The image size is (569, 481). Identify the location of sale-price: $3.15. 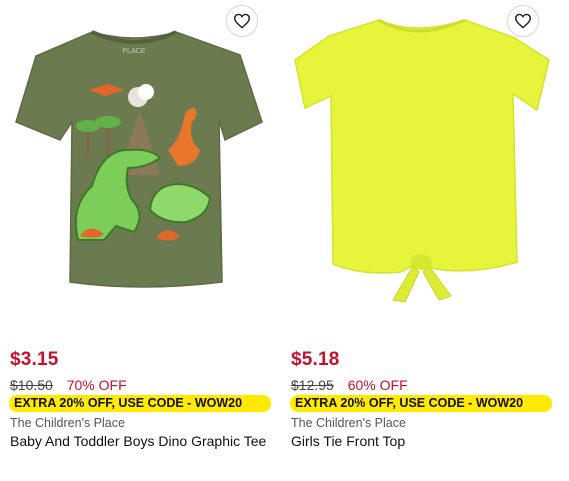
(34, 359).